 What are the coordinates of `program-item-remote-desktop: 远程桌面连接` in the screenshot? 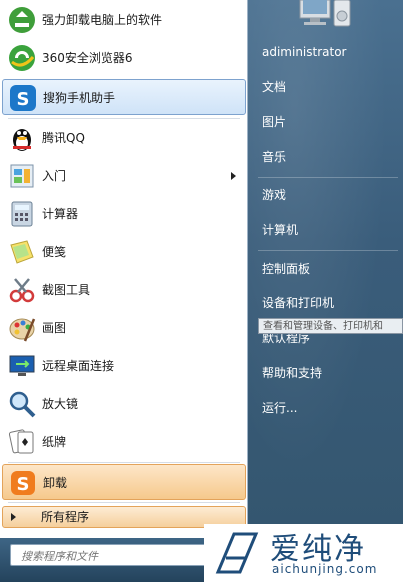 It's located at (124, 366).